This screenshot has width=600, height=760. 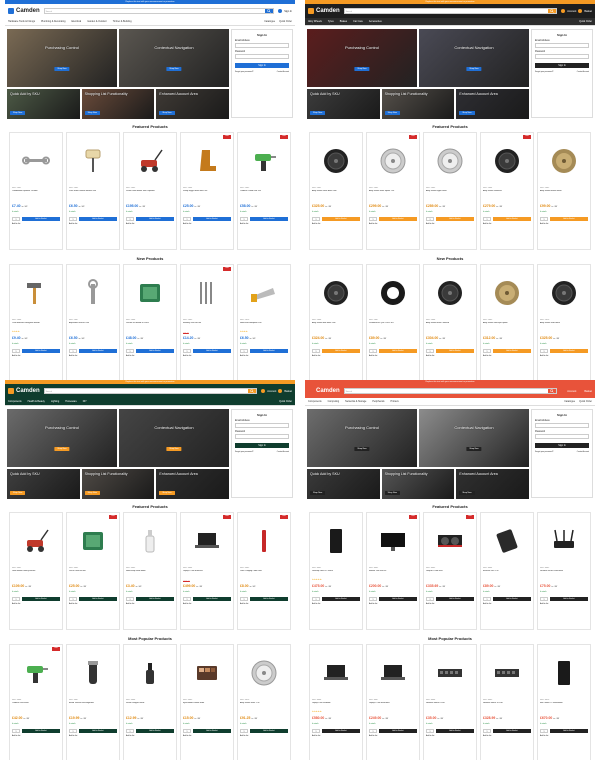 What do you see at coordinates (450, 326) in the screenshot?
I see `product-name: Alloy Wheel Black Polished` at bounding box center [450, 326].